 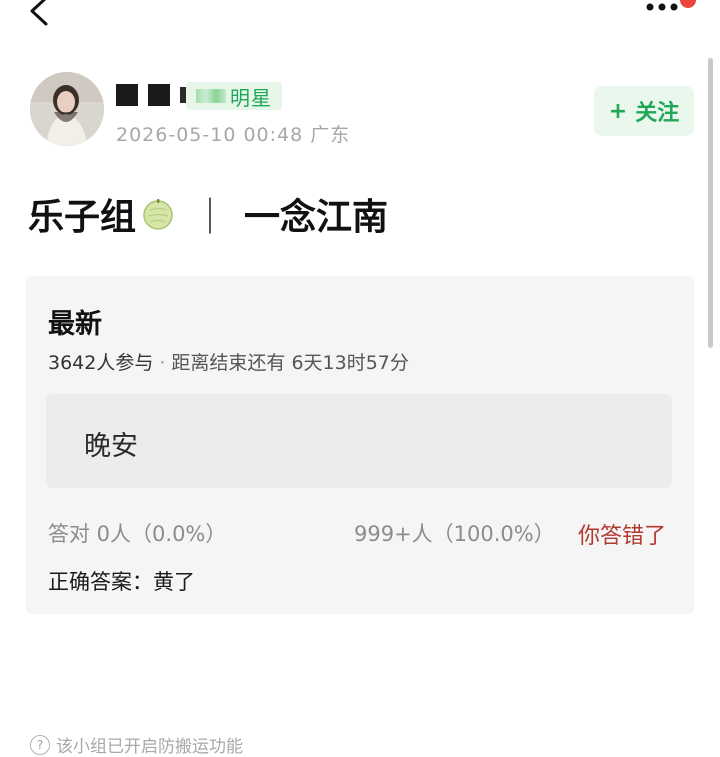 What do you see at coordinates (251, 97) in the screenshot?
I see `badge-label: 明星` at bounding box center [251, 97].